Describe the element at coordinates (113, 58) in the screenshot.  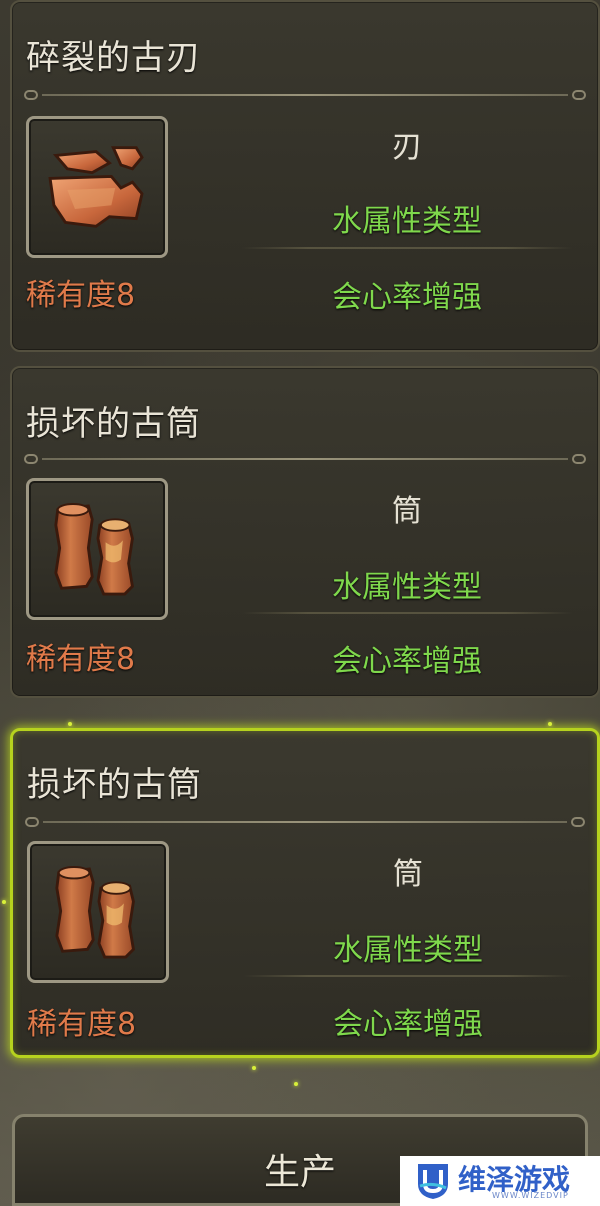
I see `card-title: 碎裂的古刃` at that location.